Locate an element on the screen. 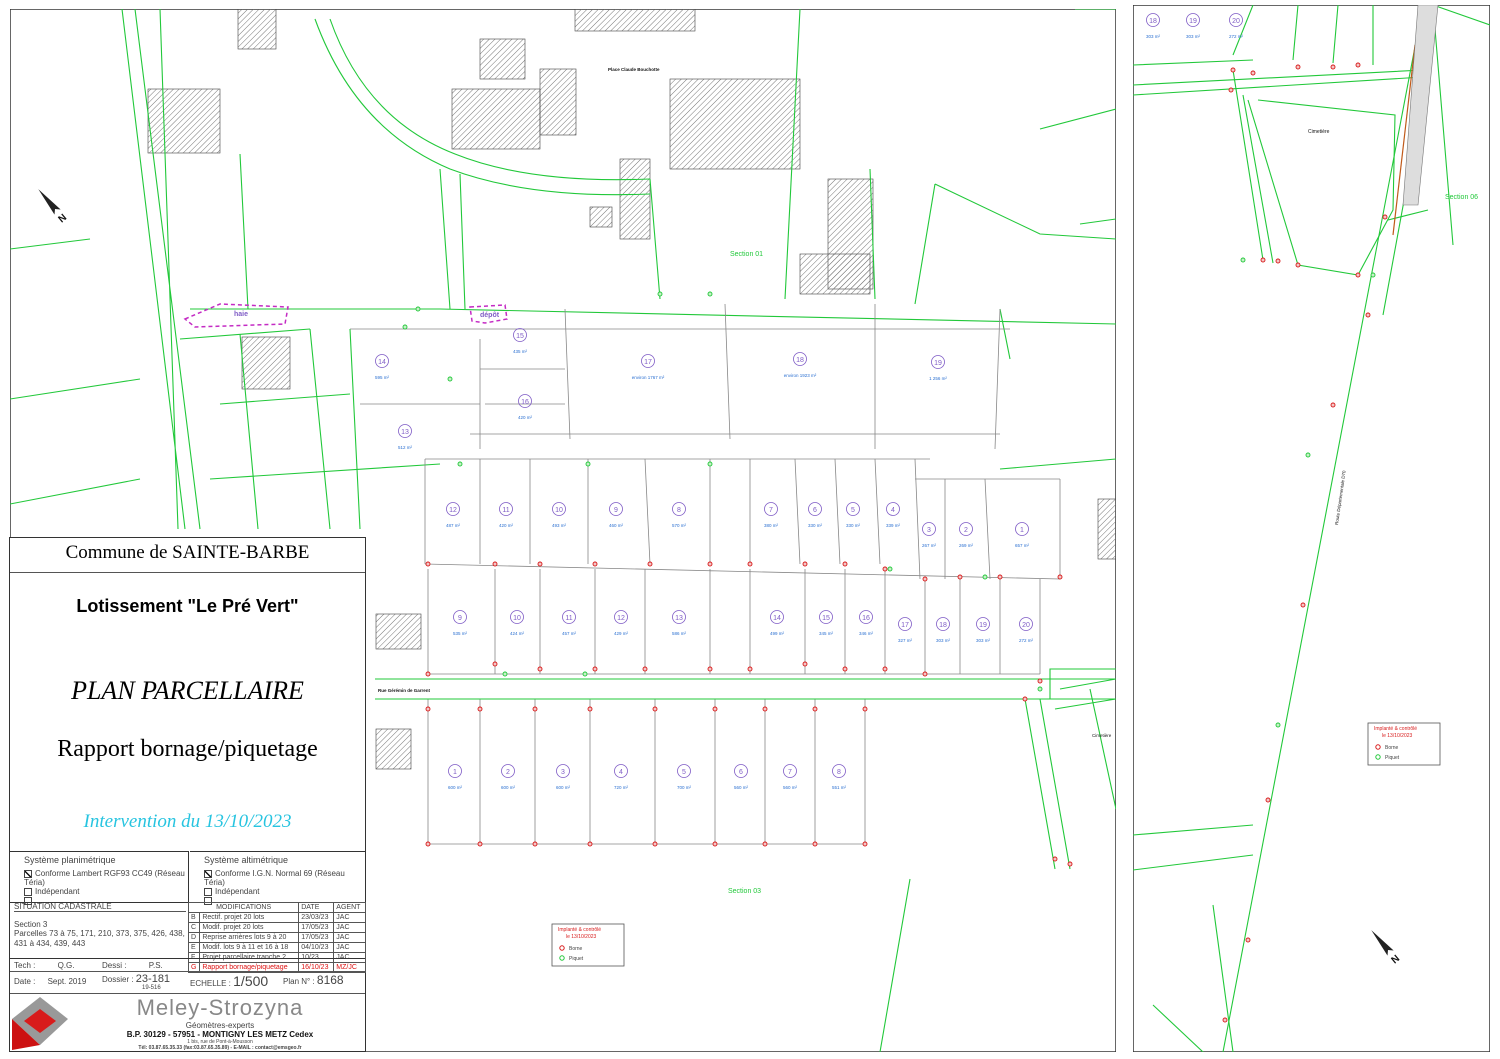 The width and height of the screenshot is (1500, 1059). mods-date-header: DATE is located at coordinates (316, 907).